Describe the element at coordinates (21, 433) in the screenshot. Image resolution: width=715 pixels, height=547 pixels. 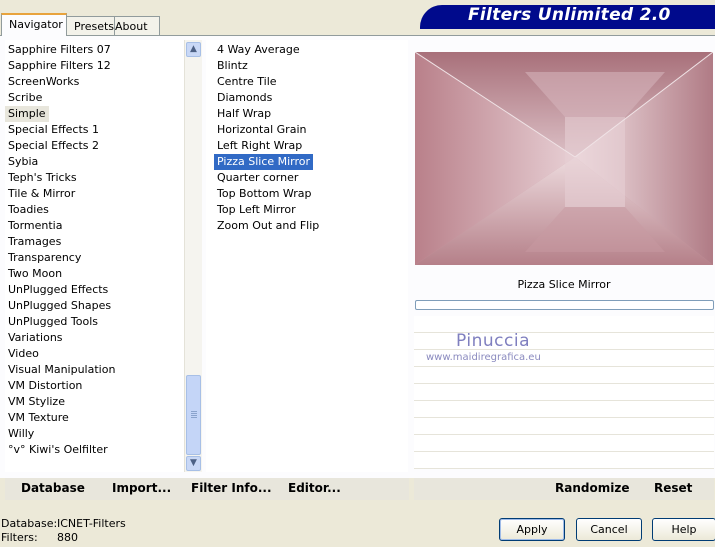
I see `category-item-label: Willy` at that location.